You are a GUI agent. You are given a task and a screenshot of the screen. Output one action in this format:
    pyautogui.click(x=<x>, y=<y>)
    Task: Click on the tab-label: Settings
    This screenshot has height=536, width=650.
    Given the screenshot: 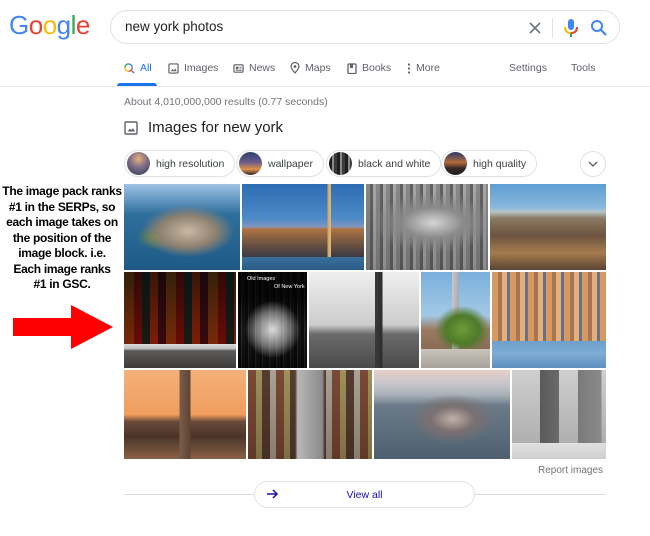 What is the action you would take?
    pyautogui.click(x=528, y=68)
    